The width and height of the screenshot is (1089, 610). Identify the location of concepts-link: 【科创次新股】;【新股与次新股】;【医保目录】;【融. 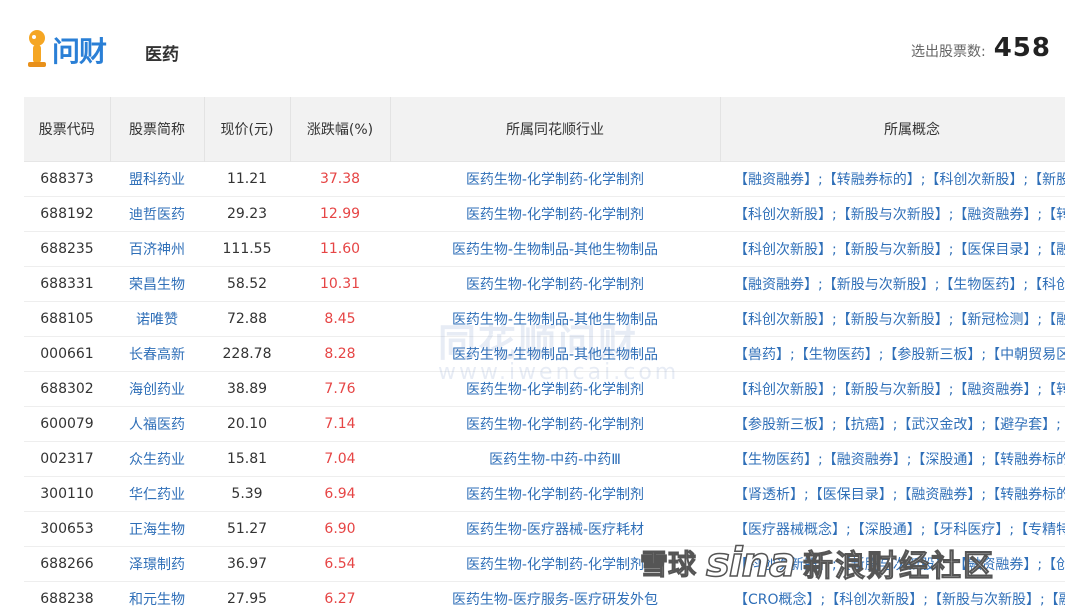
(892, 249).